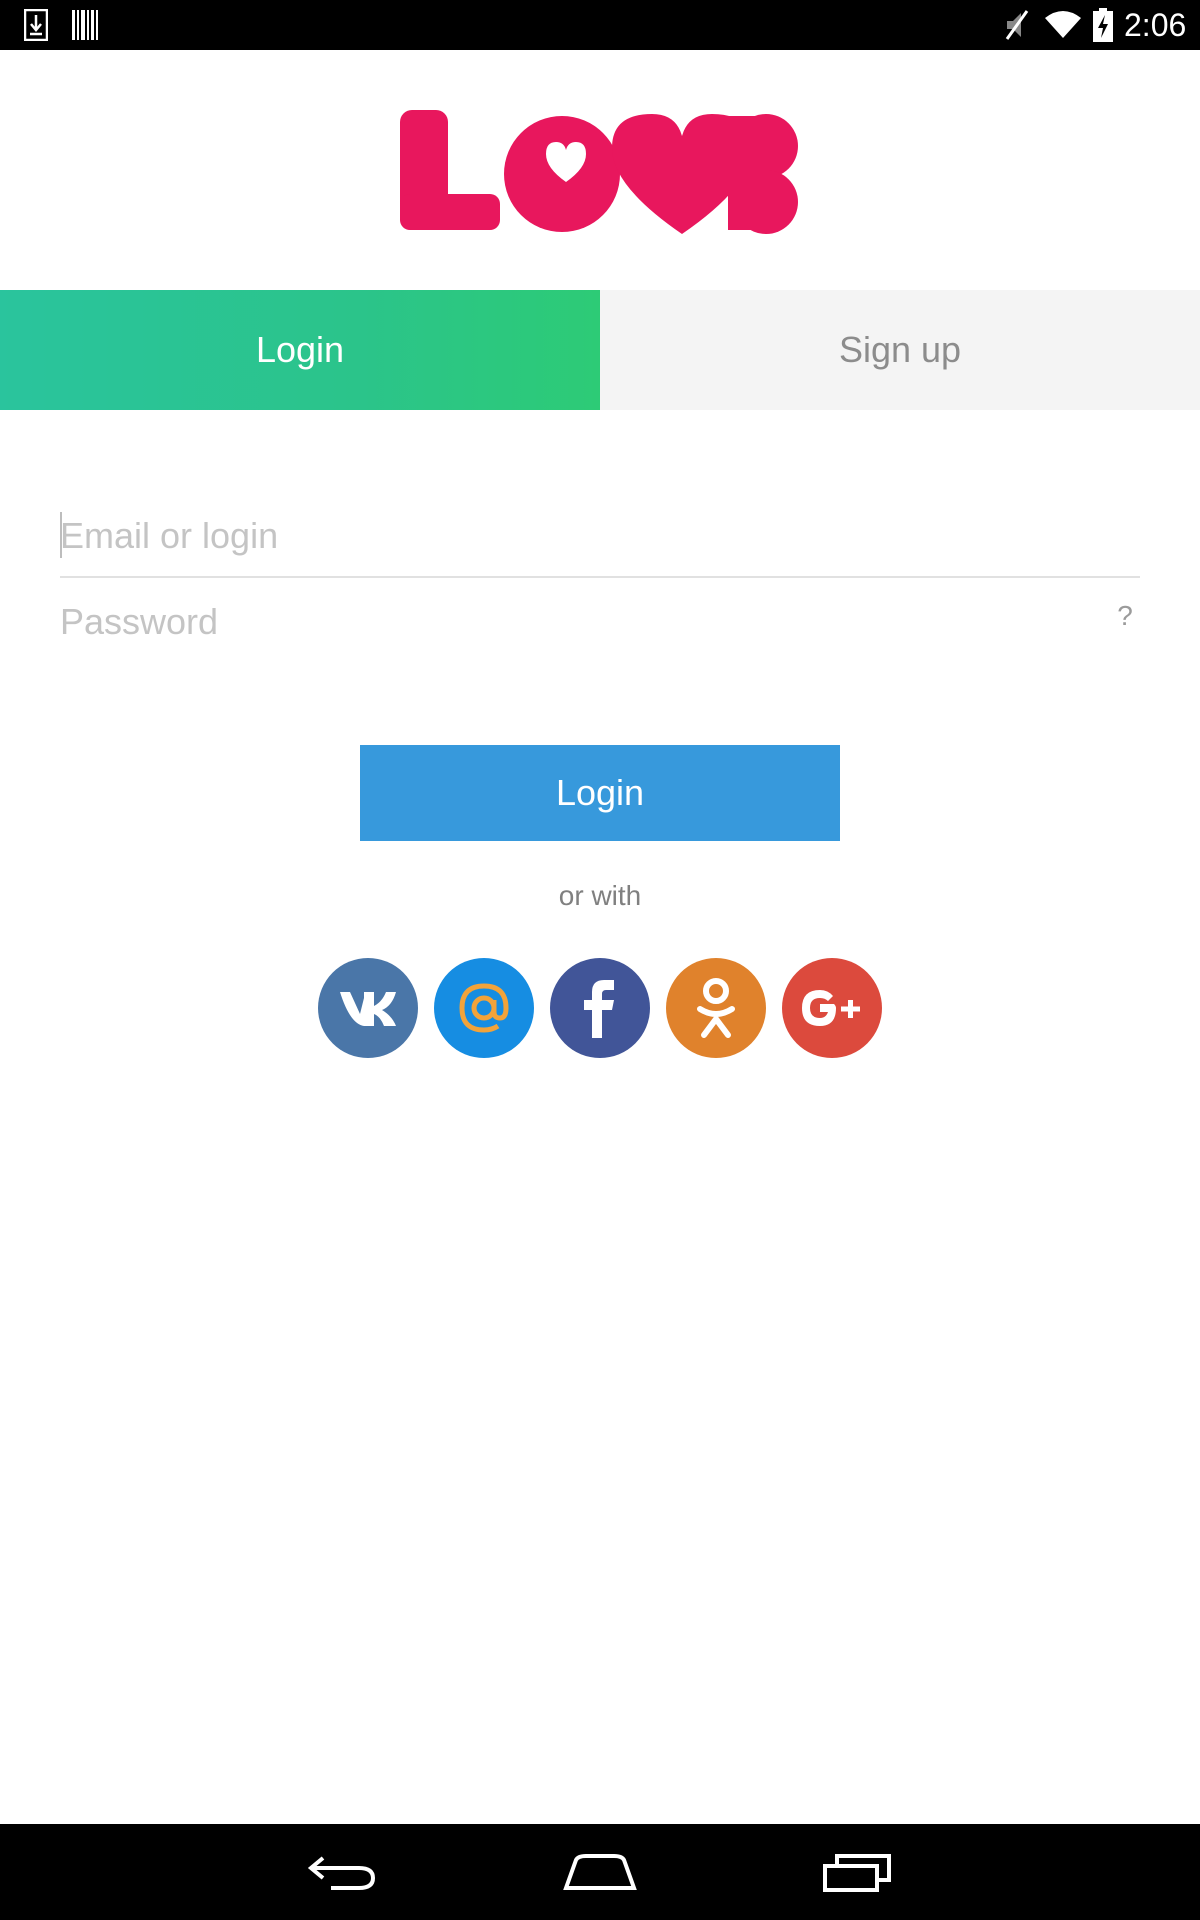  What do you see at coordinates (85, 25) in the screenshot?
I see `barcode-icon` at bounding box center [85, 25].